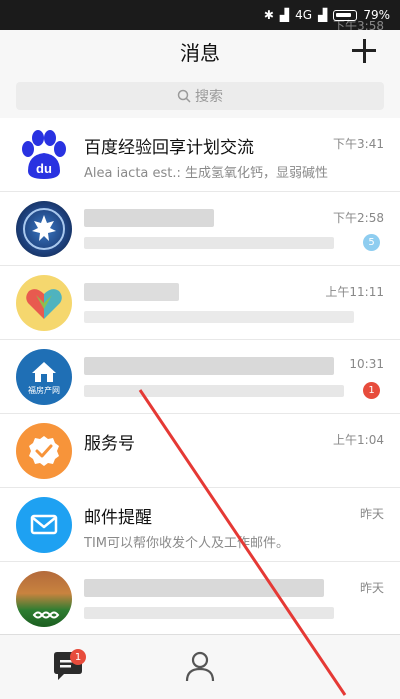 The image size is (400, 699). Describe the element at coordinates (200, 451) in the screenshot. I see `conversation-row: 服务号 上午1:04` at that location.